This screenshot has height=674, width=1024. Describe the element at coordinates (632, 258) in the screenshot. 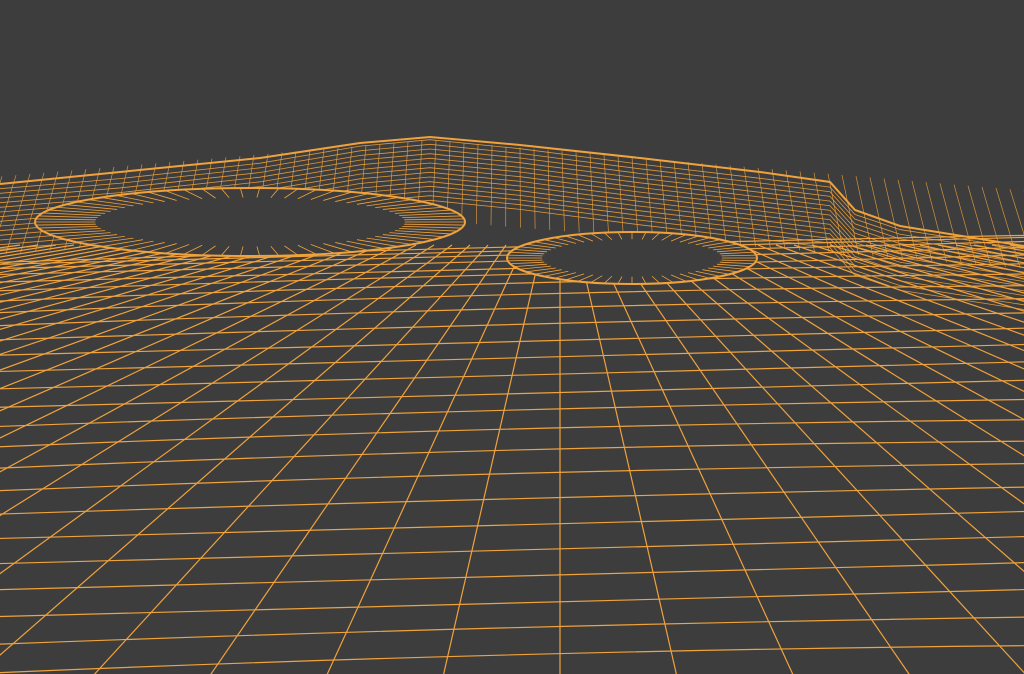

I see `small-crater` at that location.